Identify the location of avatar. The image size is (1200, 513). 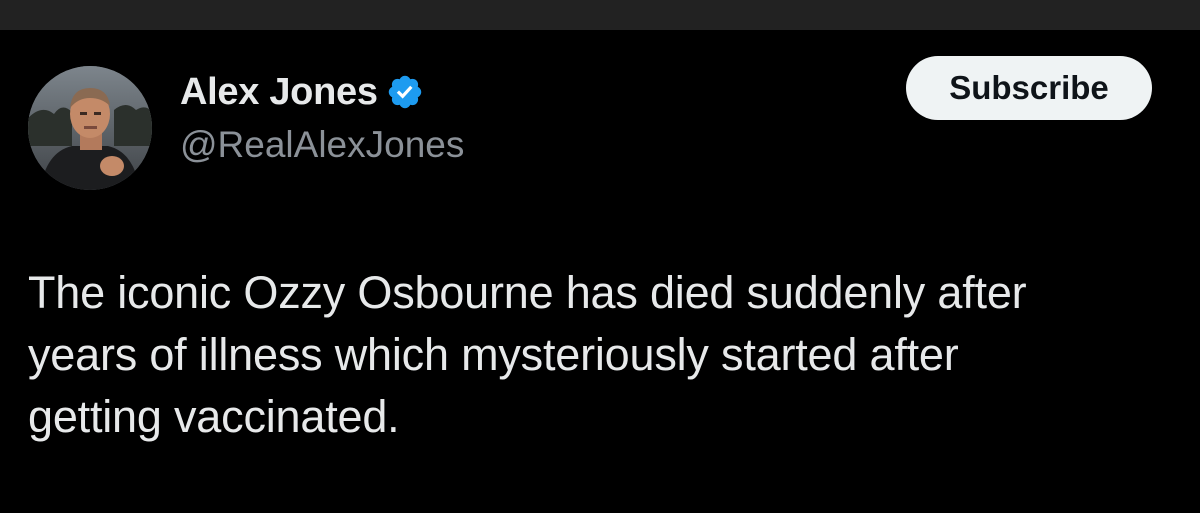
(90, 128).